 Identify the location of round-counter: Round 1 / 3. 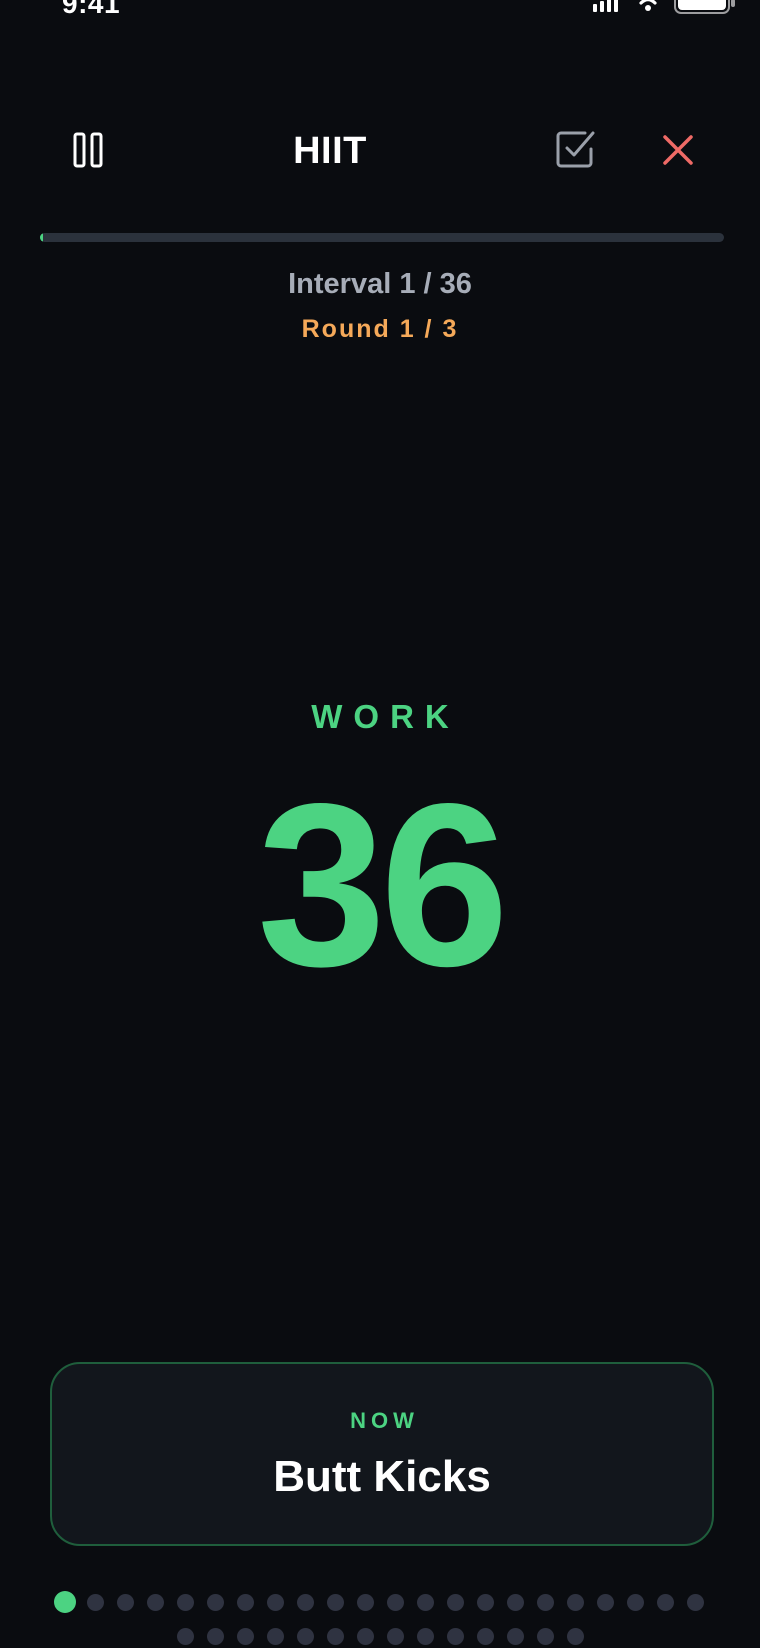
(380, 329).